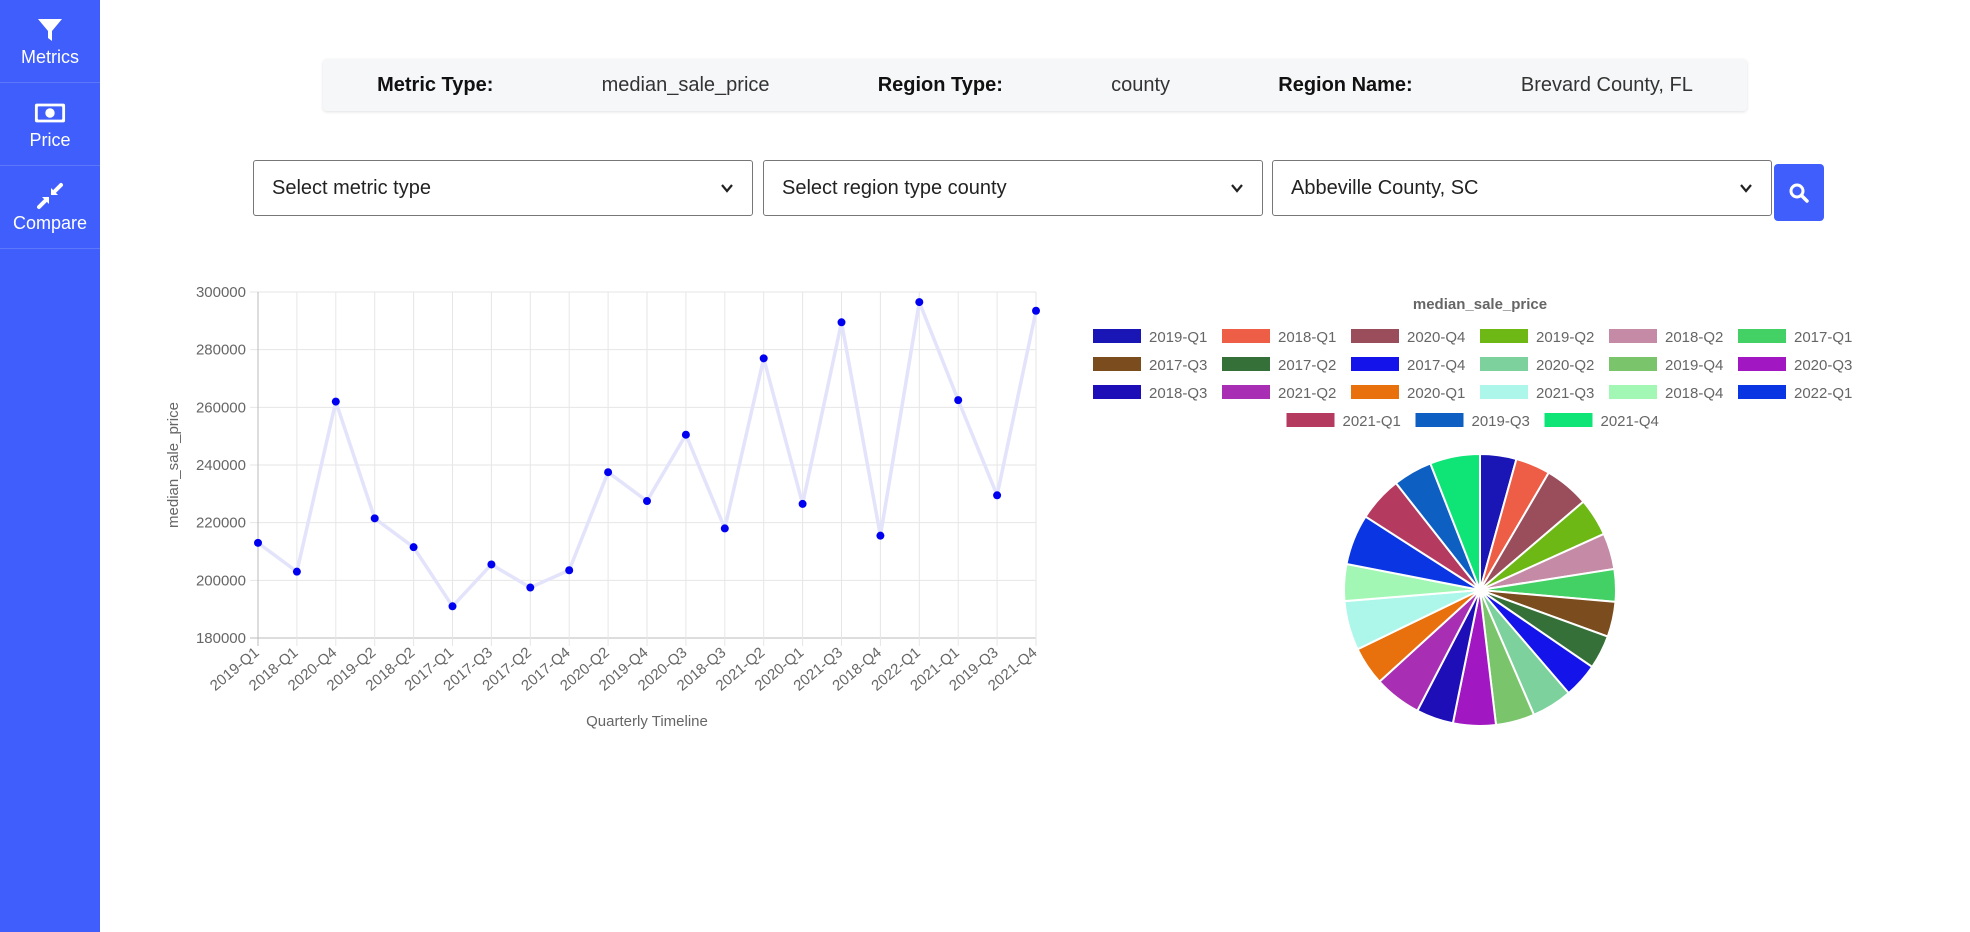 The width and height of the screenshot is (1970, 932). I want to click on sidebar-item-label: Price, so click(50, 139).